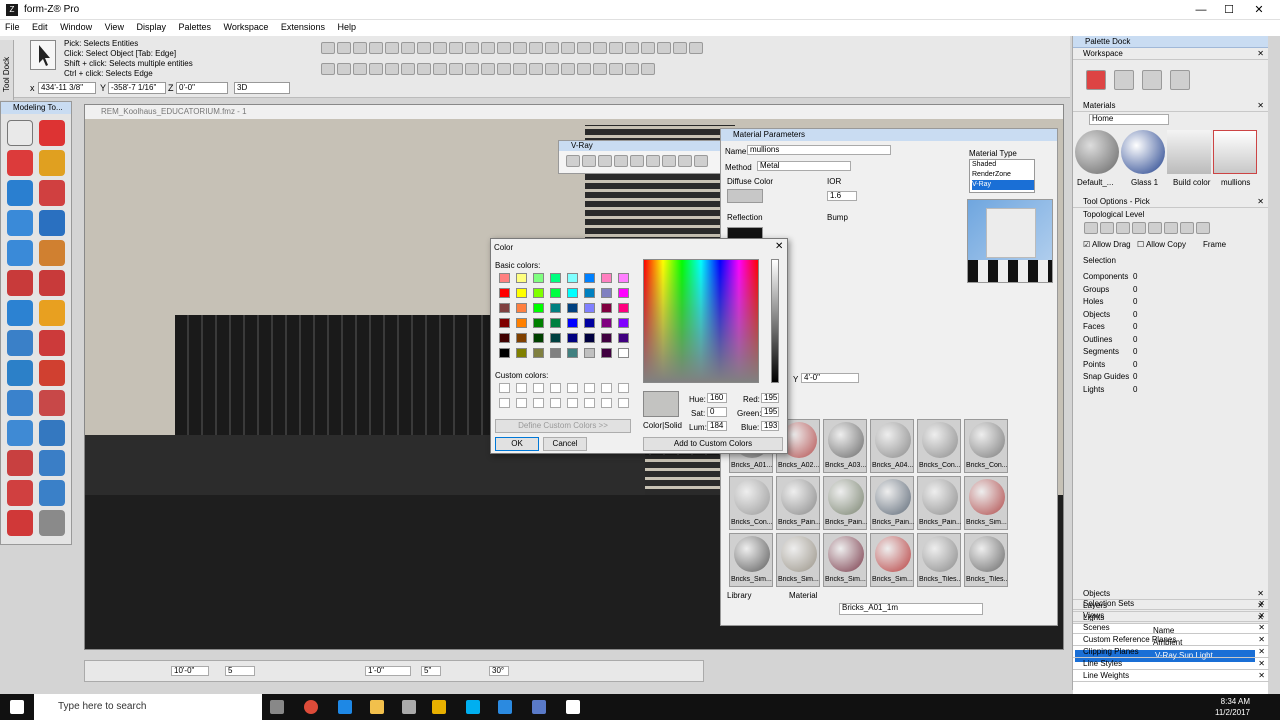  What do you see at coordinates (1170, 106) in the screenshot?
I see `materials-section: Materials ✕` at bounding box center [1170, 106].